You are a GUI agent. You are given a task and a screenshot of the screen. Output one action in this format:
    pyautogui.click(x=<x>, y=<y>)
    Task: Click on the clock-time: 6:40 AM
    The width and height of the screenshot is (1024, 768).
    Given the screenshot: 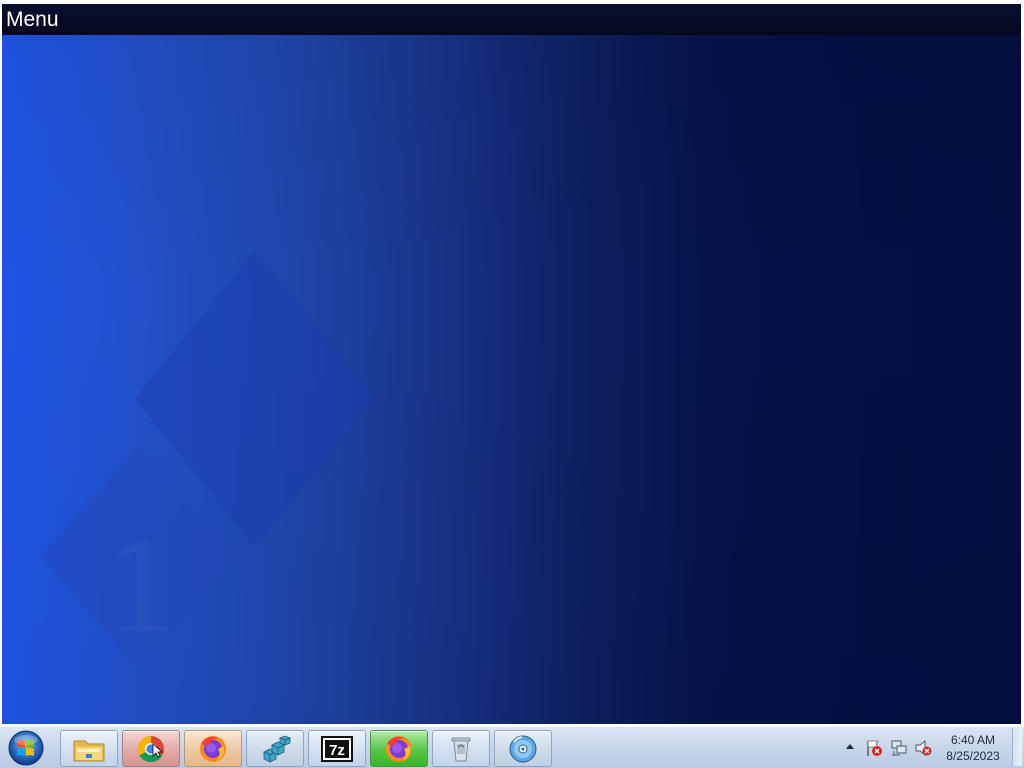 What is the action you would take?
    pyautogui.click(x=973, y=740)
    